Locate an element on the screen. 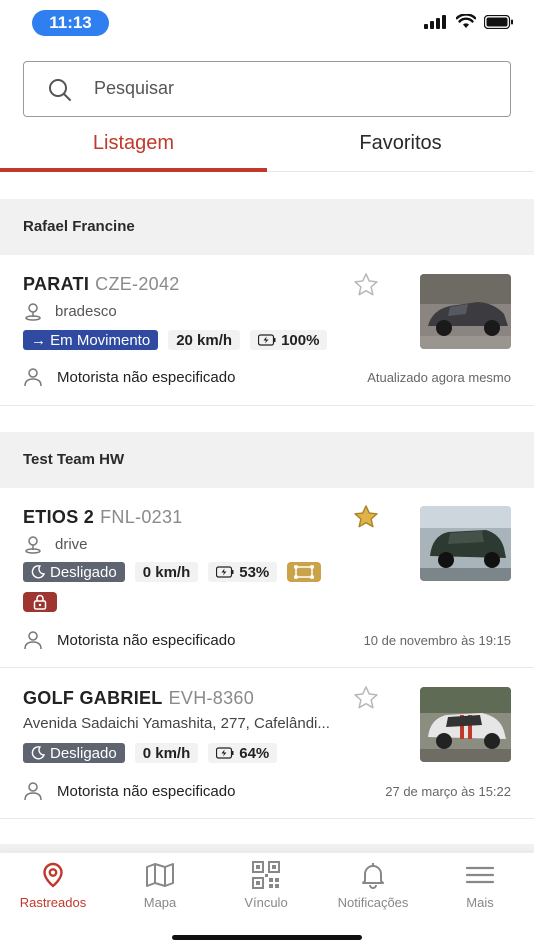 Image resolution: width=534 pixels, height=950 pixels. search-input is located at coordinates (294, 88).